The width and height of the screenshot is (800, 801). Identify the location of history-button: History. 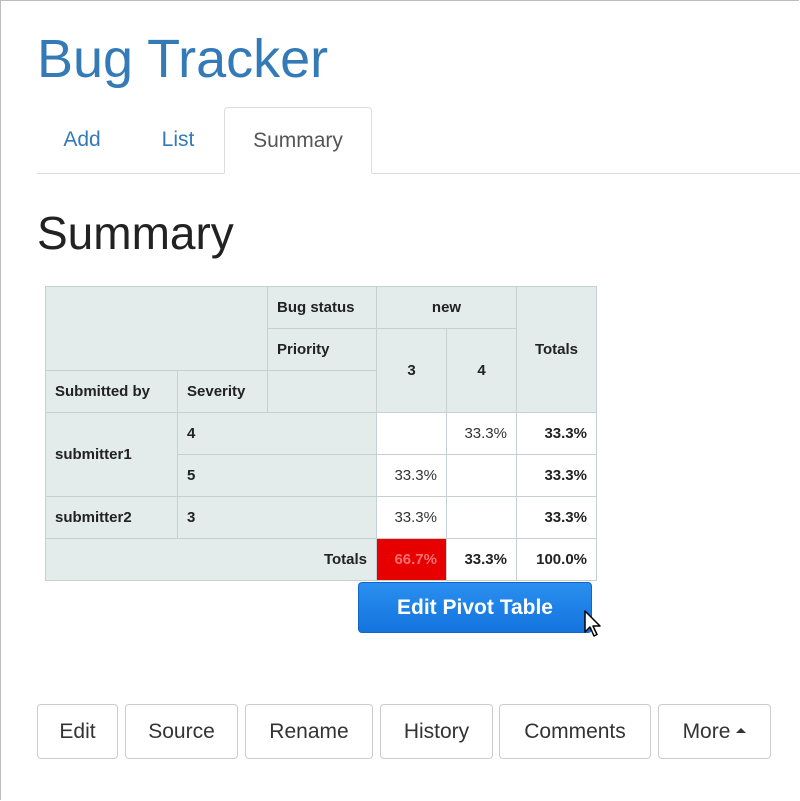
(436, 731).